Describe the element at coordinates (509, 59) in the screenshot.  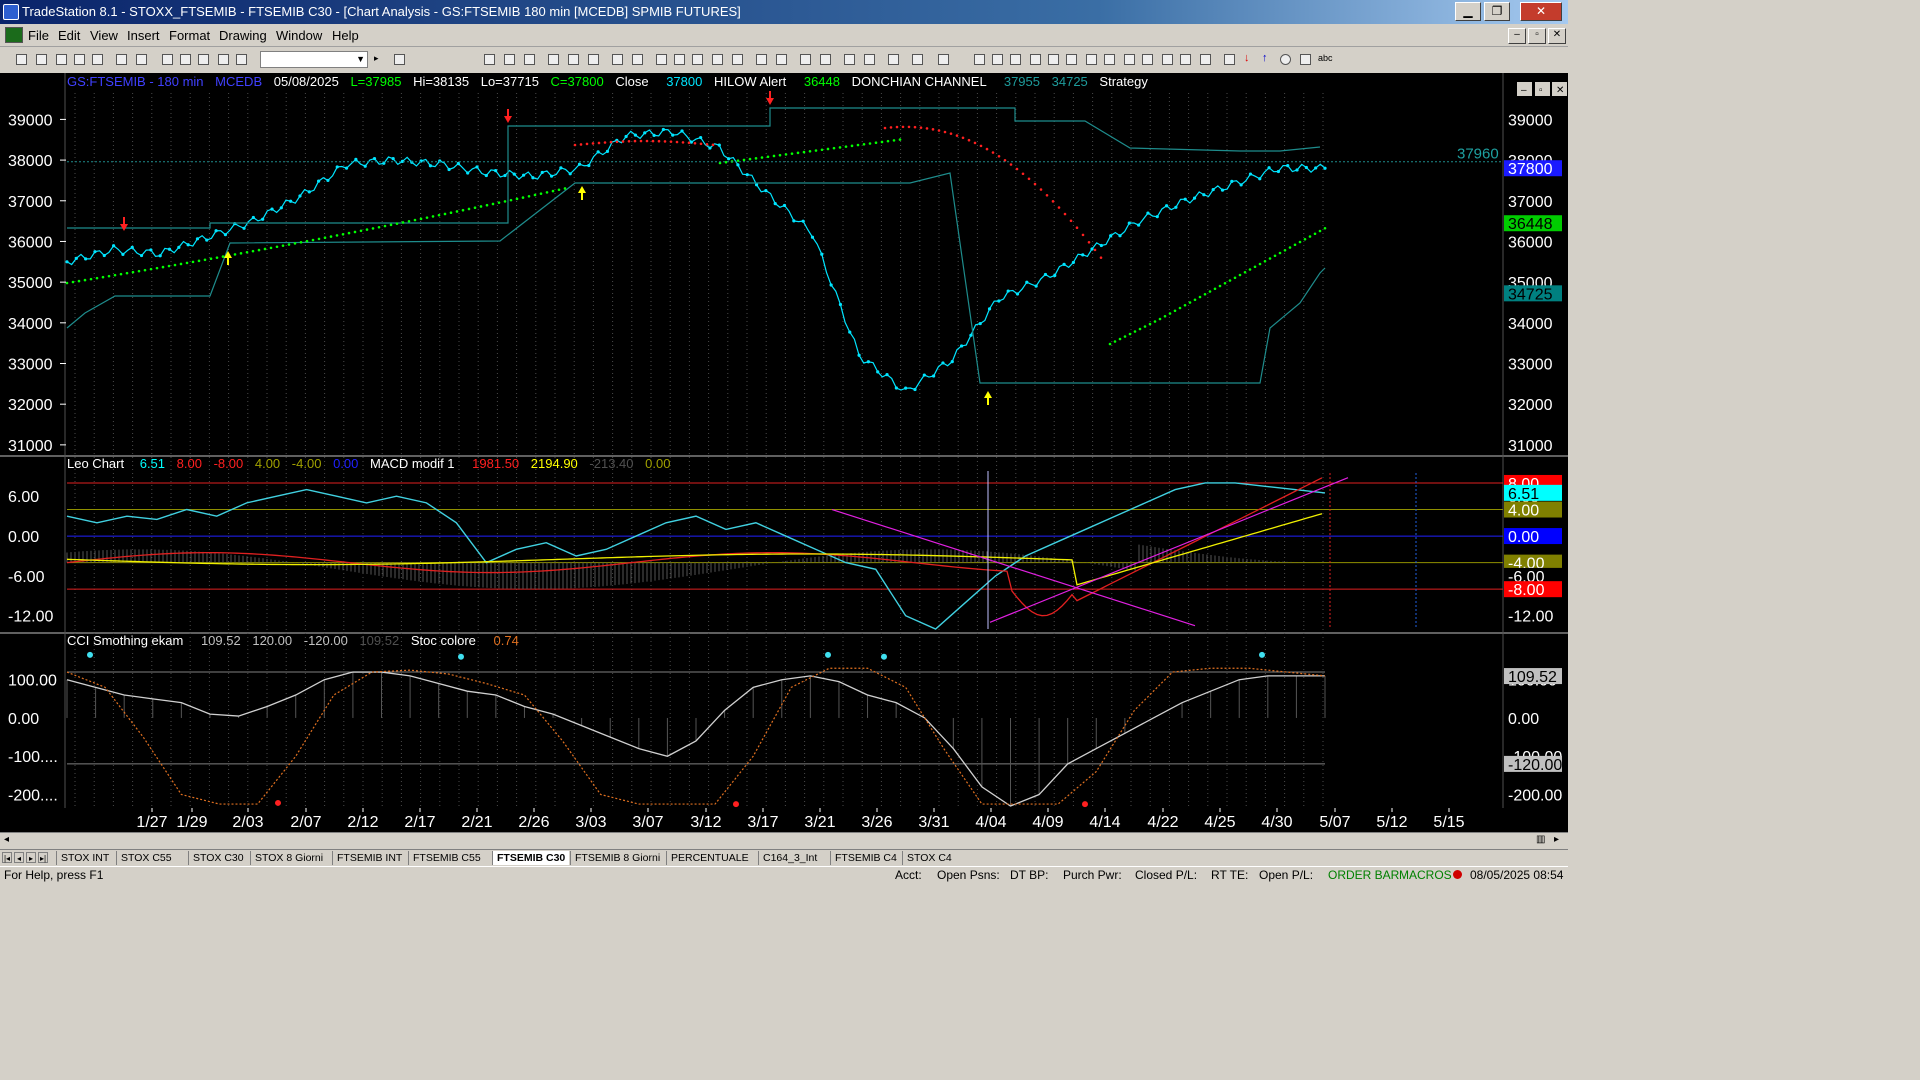
I see `bar-chart-icon` at that location.